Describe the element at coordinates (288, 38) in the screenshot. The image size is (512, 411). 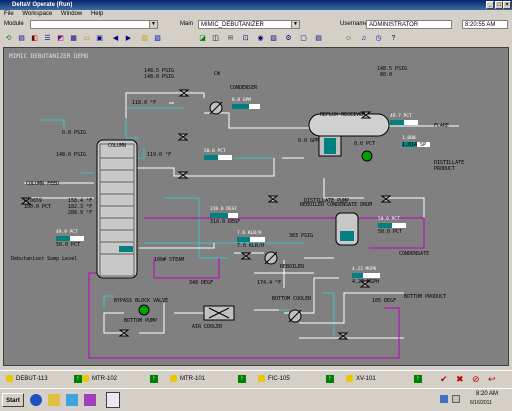
I see `tools-icon: ⚙` at that location.